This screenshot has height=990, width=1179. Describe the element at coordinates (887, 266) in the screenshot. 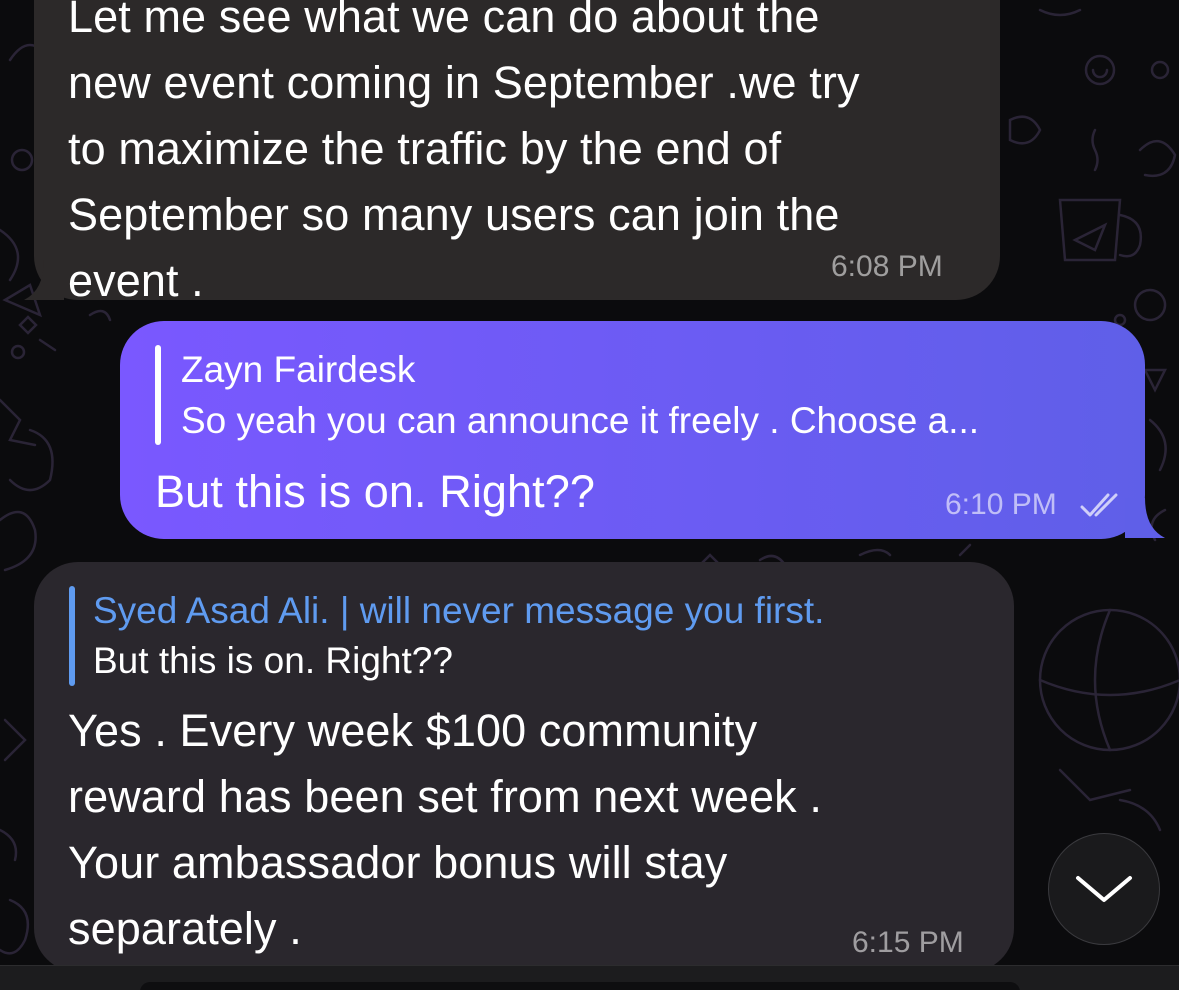

I see `message-time: 6:08 PM` at that location.